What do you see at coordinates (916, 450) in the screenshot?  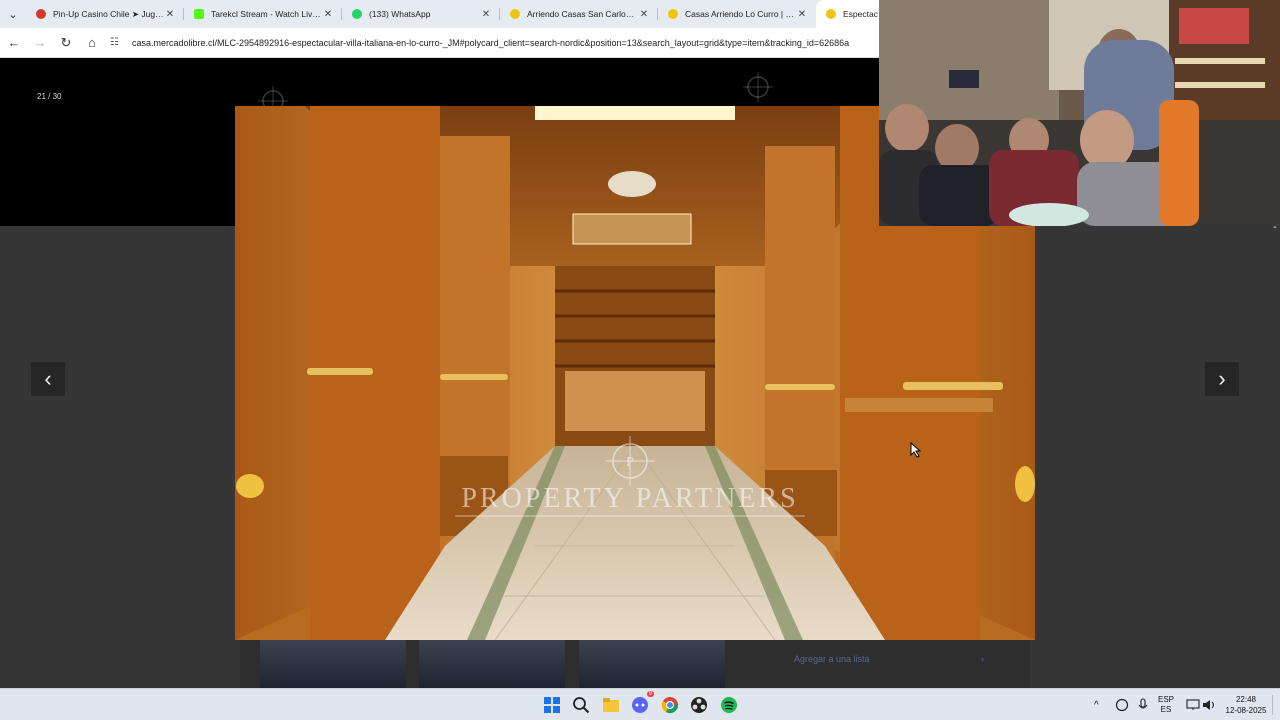 I see `mouse-cursor-icon` at bounding box center [916, 450].